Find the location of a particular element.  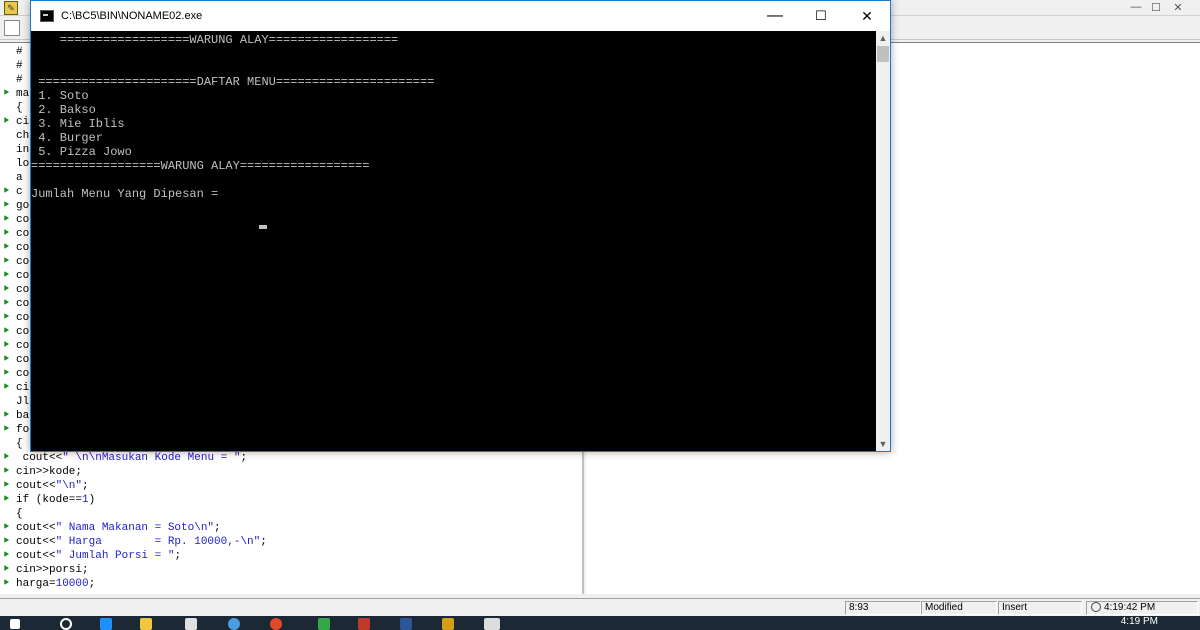

console-task-icon is located at coordinates (492, 624).